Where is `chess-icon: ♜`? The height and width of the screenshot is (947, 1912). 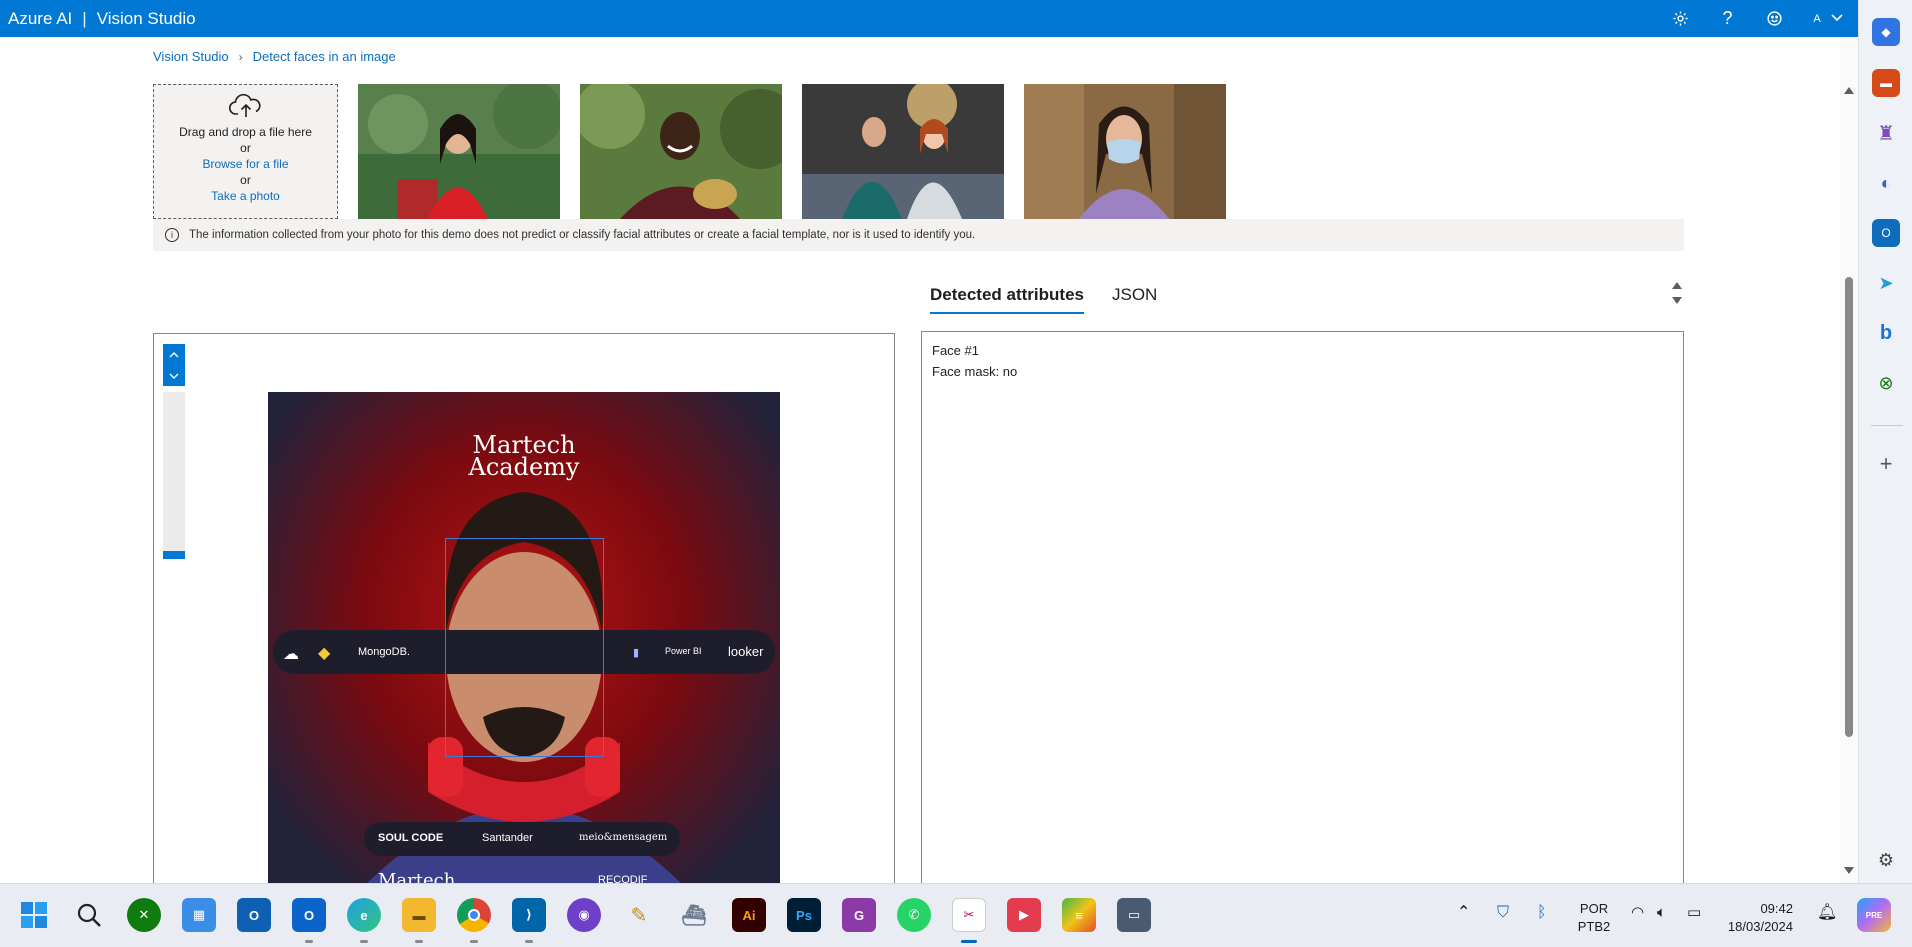
chess-icon: ♜ is located at coordinates (1886, 133).